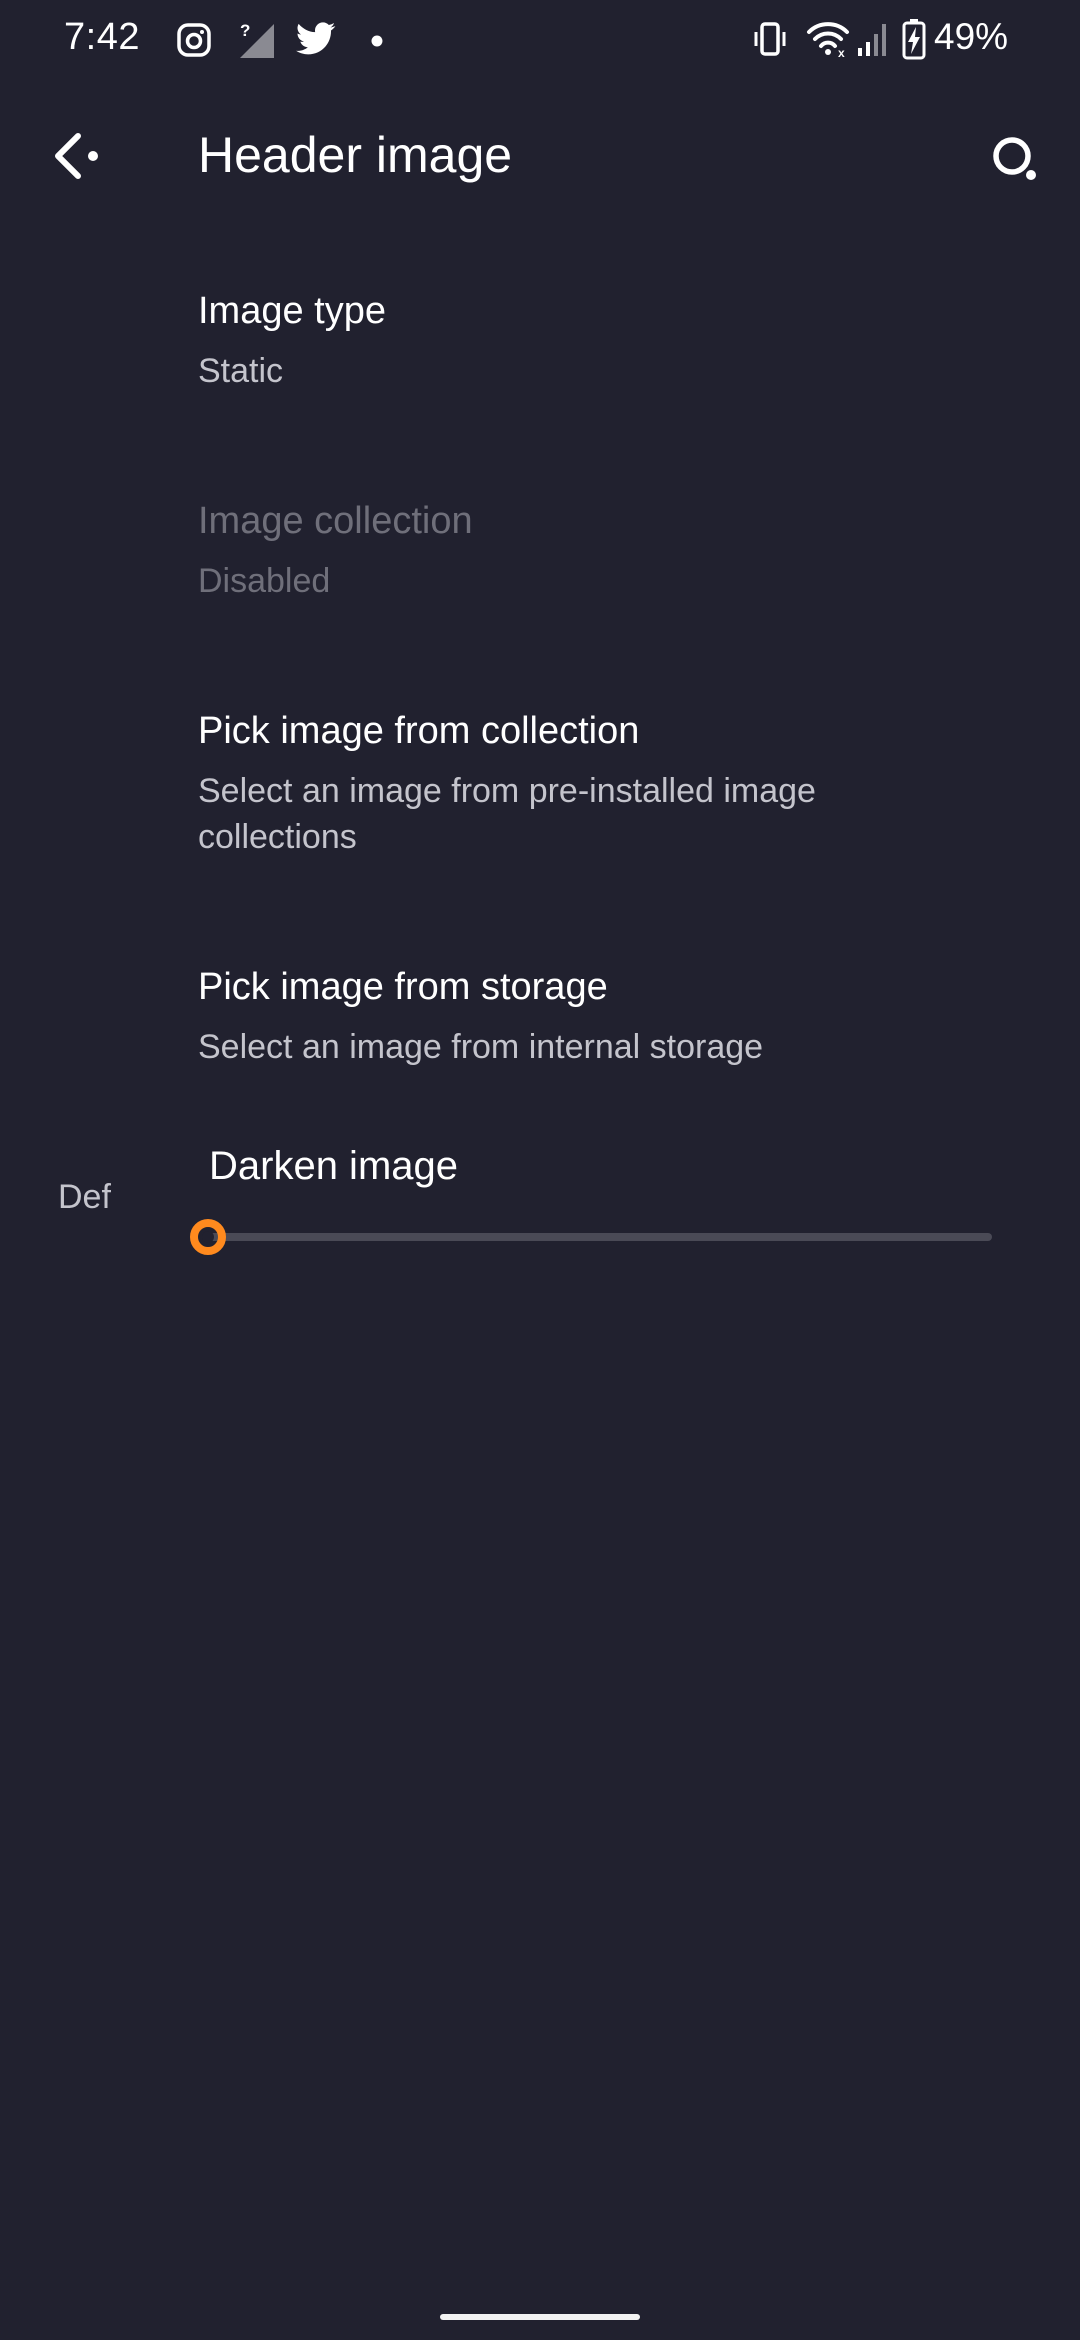  What do you see at coordinates (540, 345) in the screenshot?
I see `pref-image-type: Image type Static` at bounding box center [540, 345].